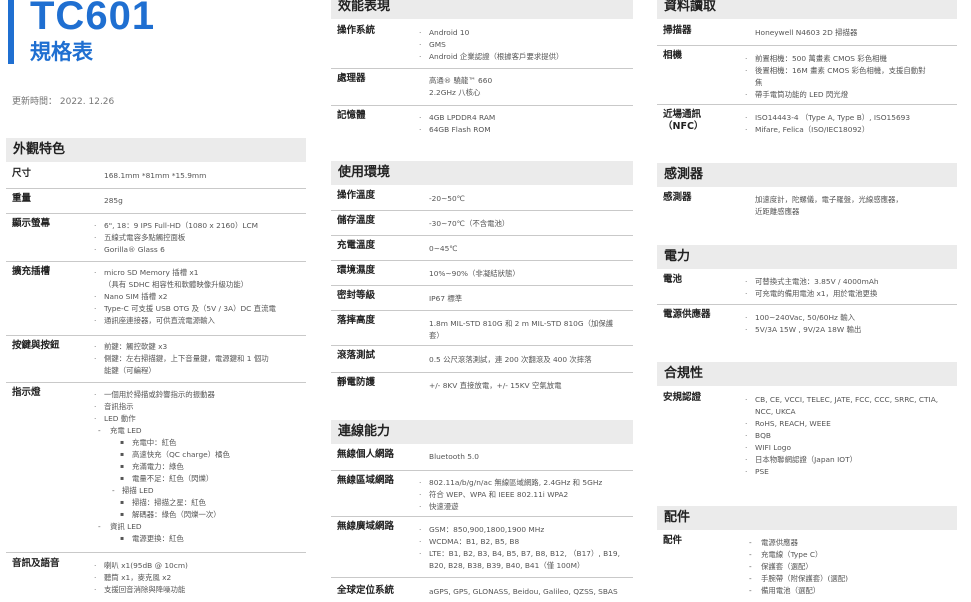 This screenshot has height=602, width=971. What do you see at coordinates (482, 199) in the screenshot?
I see `spec-row-operating-temp: 操作溫度 -20~50℃` at bounding box center [482, 199].